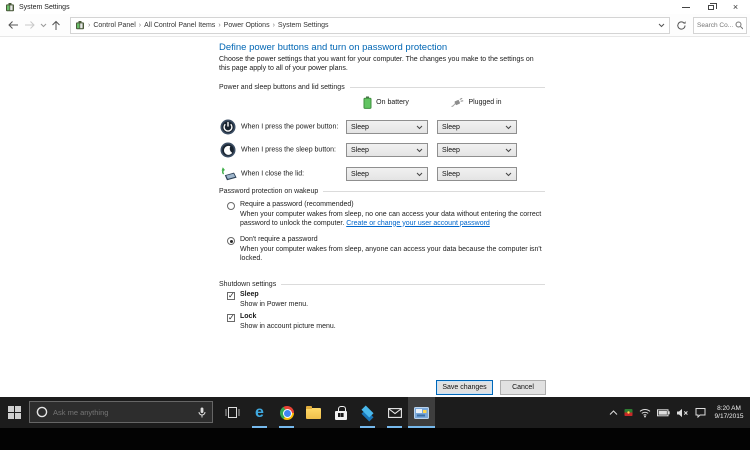  What do you see at coordinates (231, 206) in the screenshot?
I see `require-password-radio` at bounding box center [231, 206].